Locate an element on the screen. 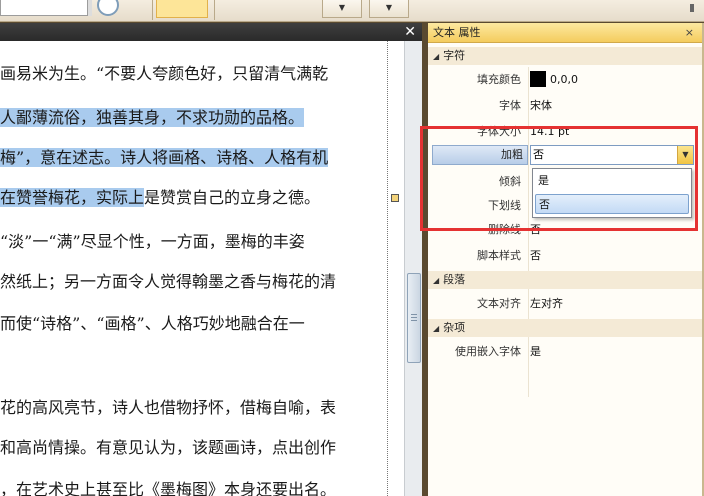  line-text: 画易米为生。“不要人夸颜色好，只留清气满乾 is located at coordinates (164, 73).